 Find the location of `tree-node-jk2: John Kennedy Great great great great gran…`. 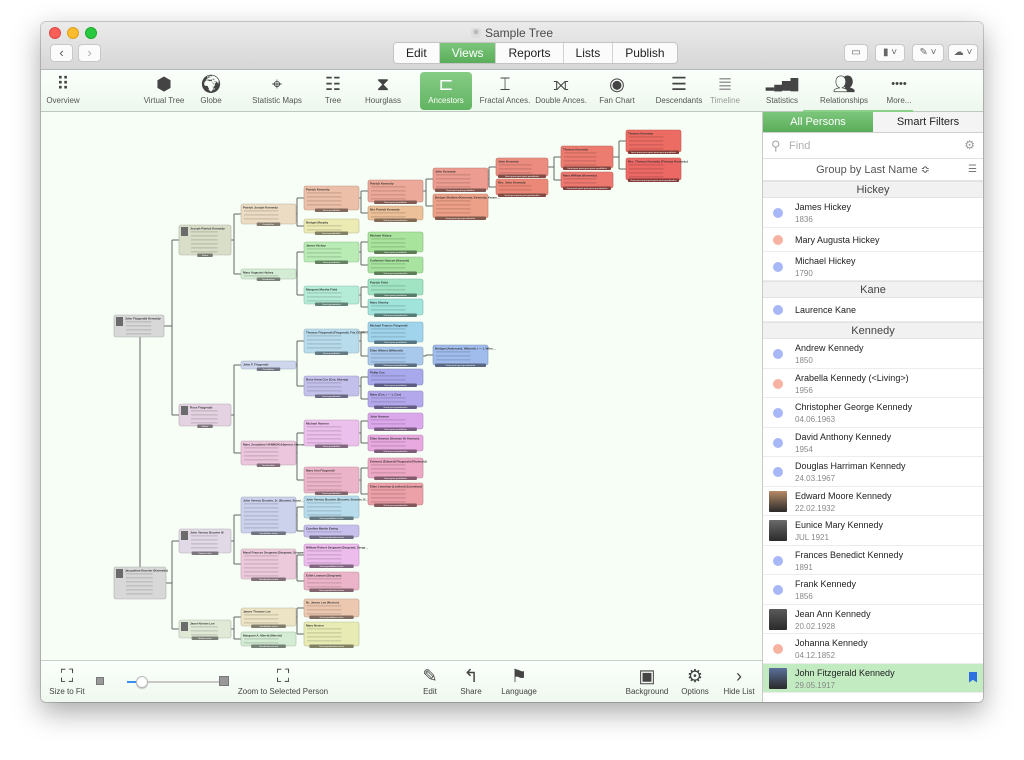

tree-node-jk2: John Kennedy Great great great great gran… is located at coordinates (522, 167).